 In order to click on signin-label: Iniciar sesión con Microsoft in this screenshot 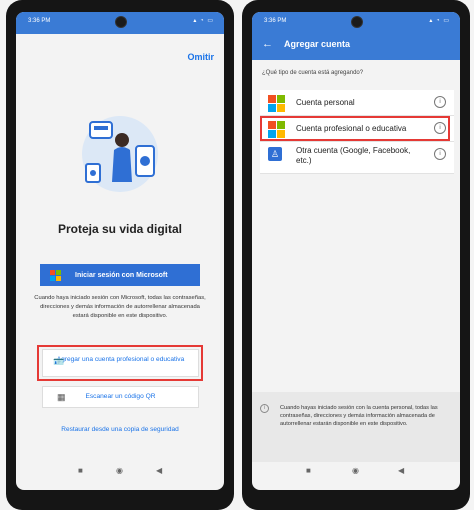, I will do `click(121, 275)`.